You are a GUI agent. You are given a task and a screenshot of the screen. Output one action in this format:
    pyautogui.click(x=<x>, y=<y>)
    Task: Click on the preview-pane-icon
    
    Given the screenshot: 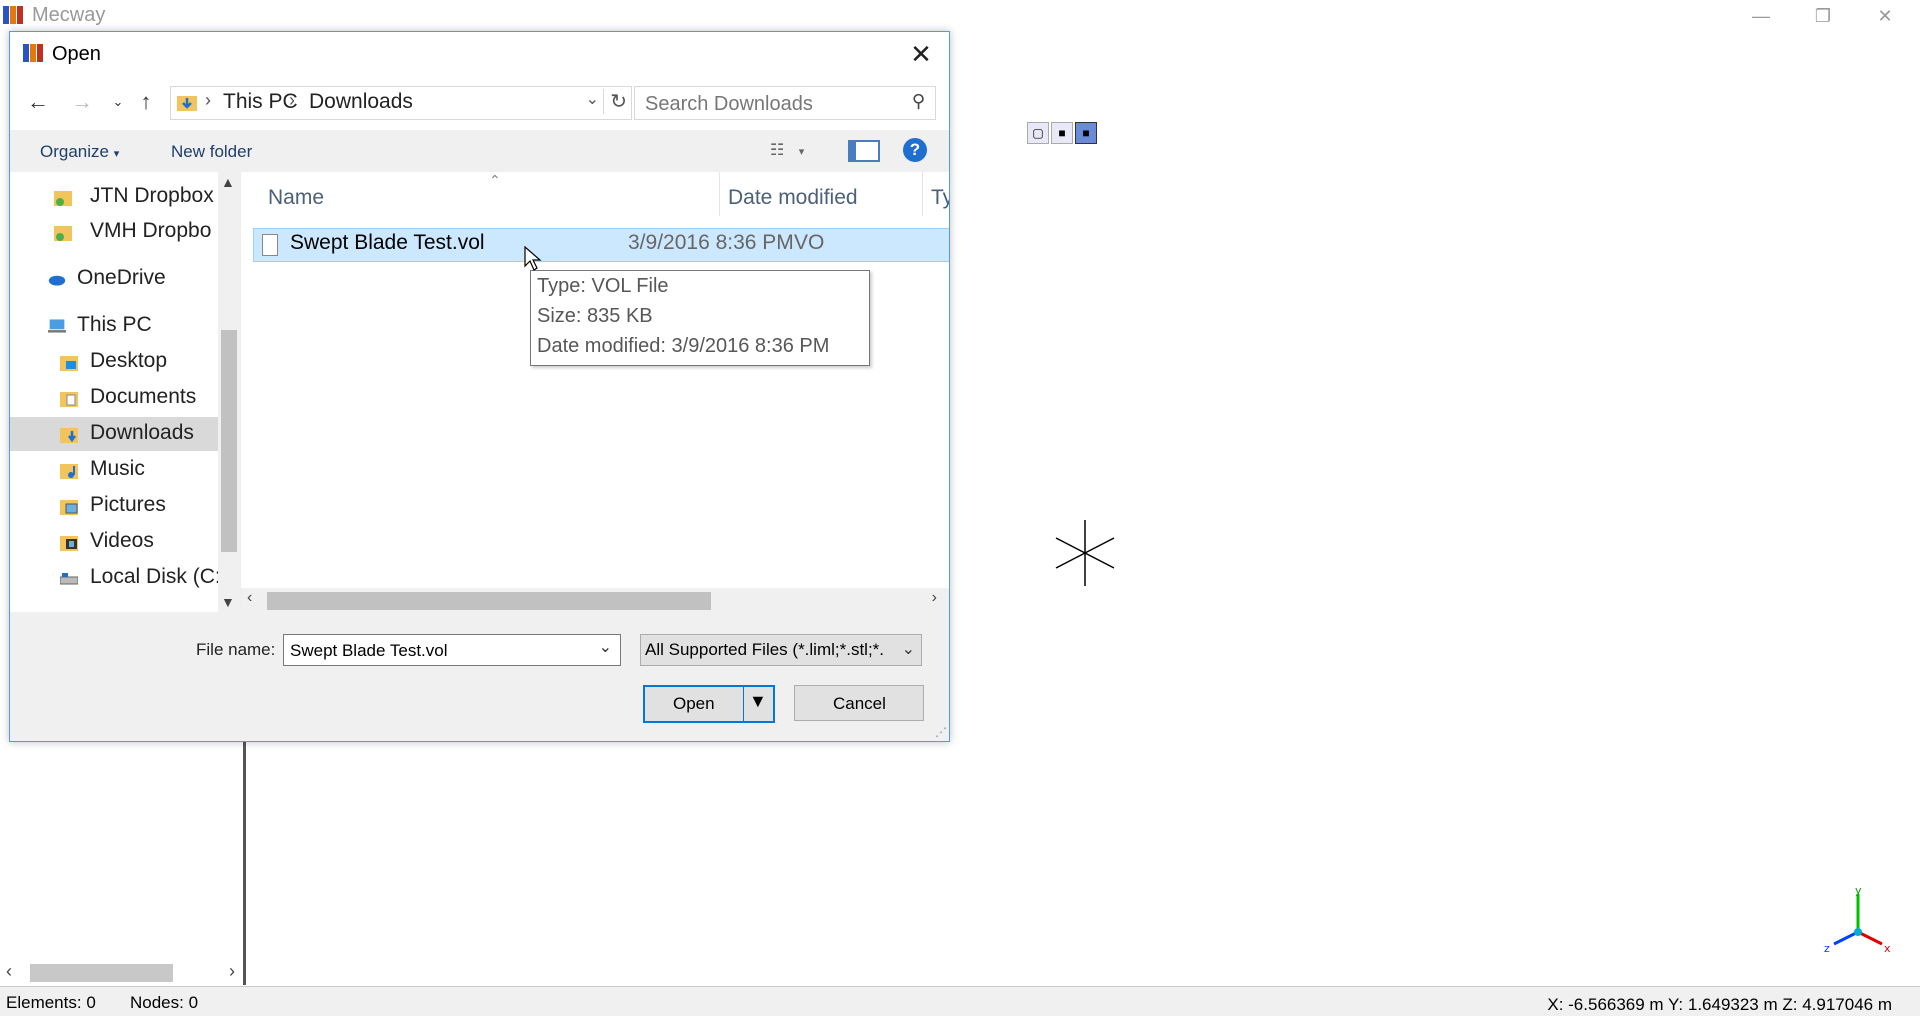 What is the action you would take?
    pyautogui.click(x=864, y=151)
    